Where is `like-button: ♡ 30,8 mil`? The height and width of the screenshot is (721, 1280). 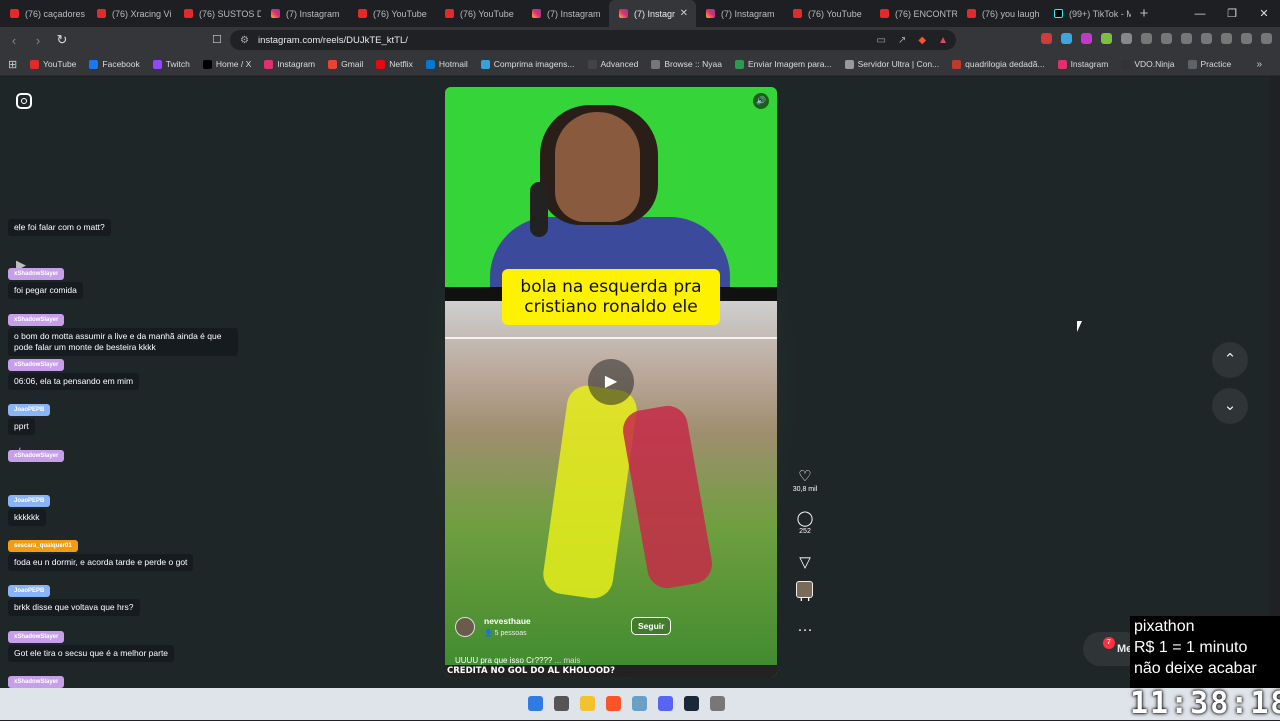 like-button: ♡ 30,8 mil is located at coordinates (805, 480).